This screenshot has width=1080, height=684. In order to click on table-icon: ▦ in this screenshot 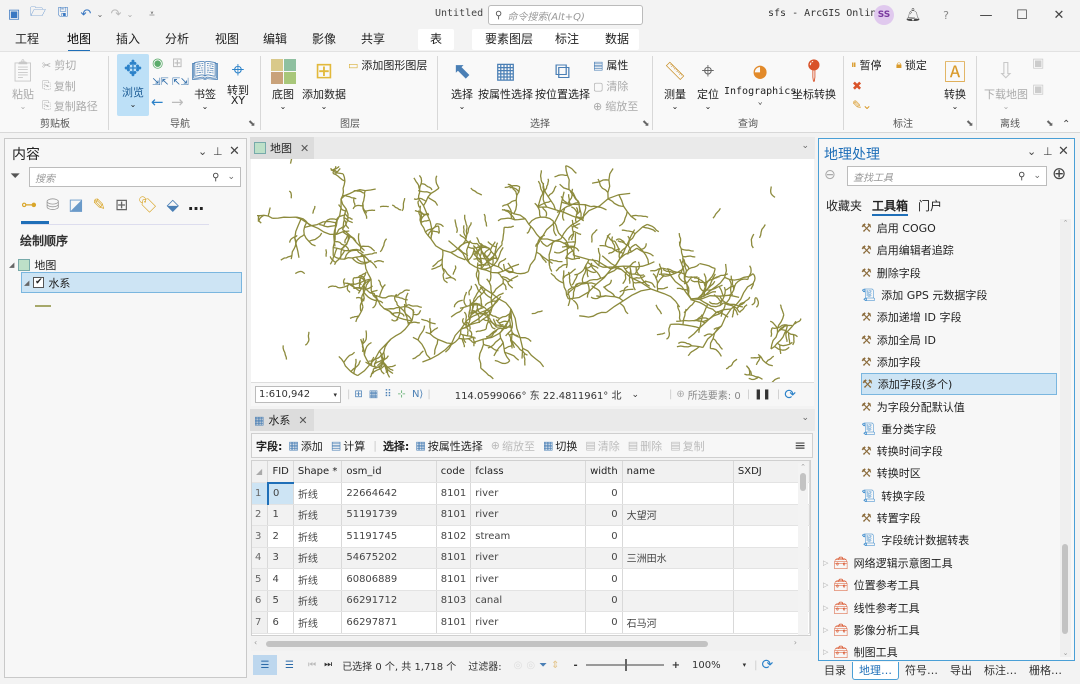, I will do `click(373, 394)`.